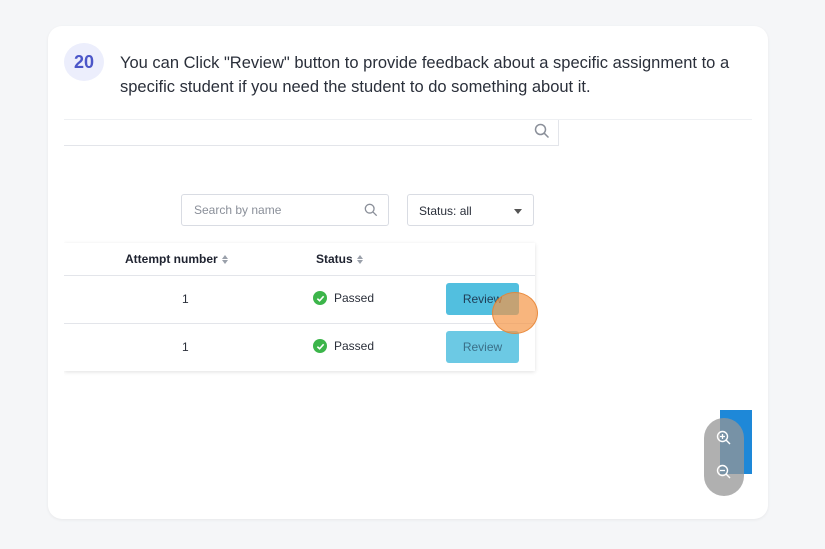 This screenshot has width=825, height=549. I want to click on status-filter-value: Status: all, so click(445, 211).